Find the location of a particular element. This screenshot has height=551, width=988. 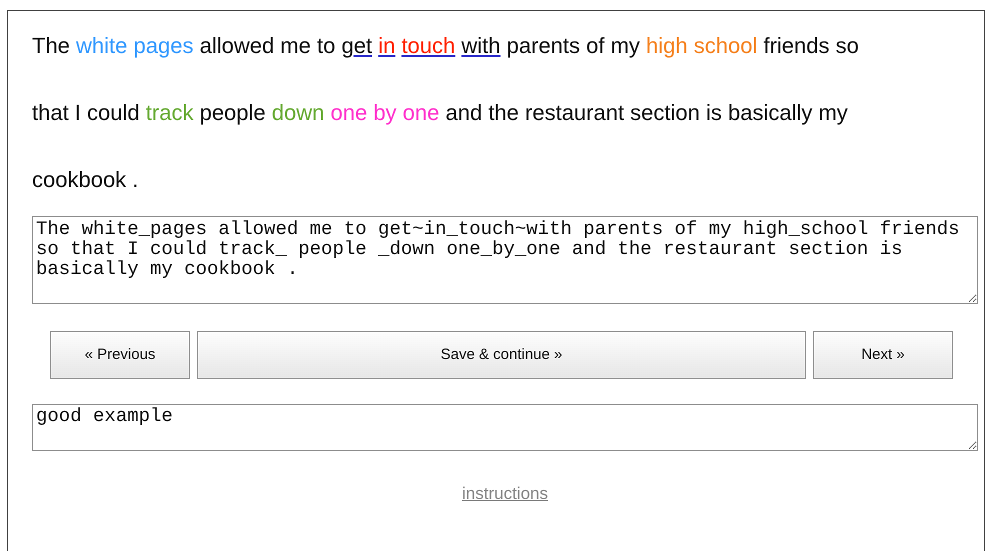

nav-button: « Previous is located at coordinates (120, 355).